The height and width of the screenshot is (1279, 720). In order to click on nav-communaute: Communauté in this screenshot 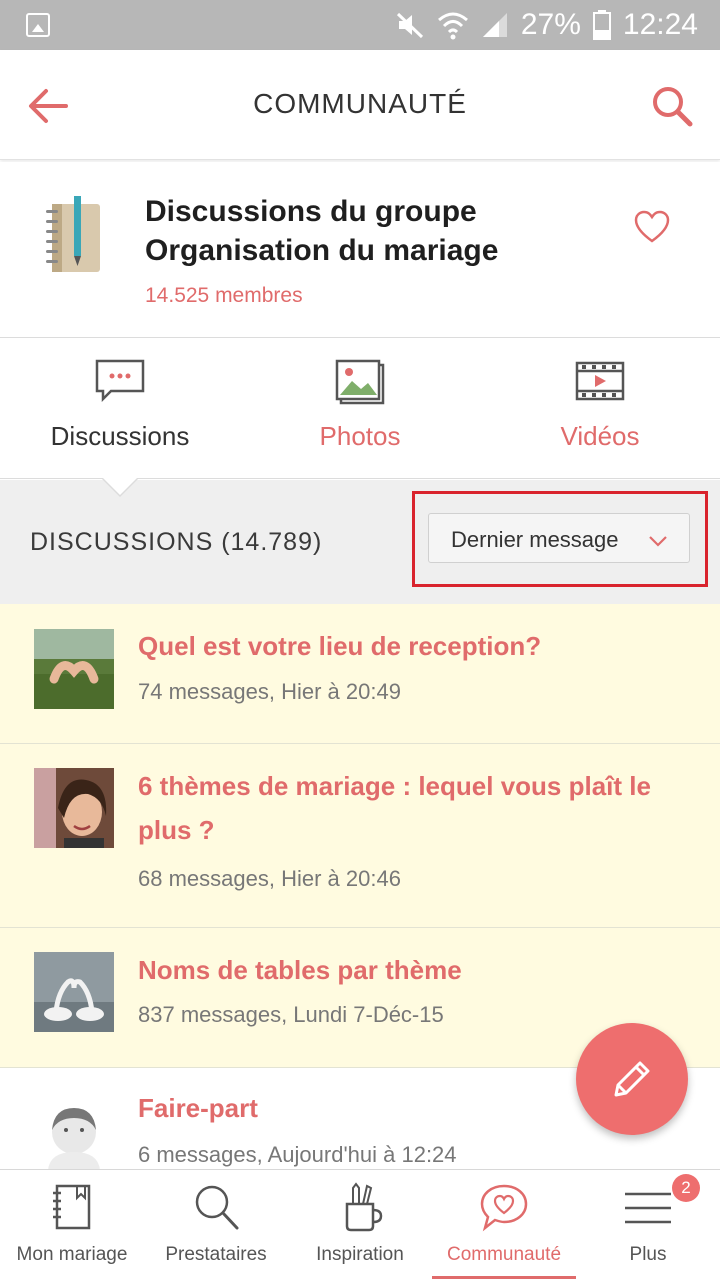, I will do `click(504, 1224)`.